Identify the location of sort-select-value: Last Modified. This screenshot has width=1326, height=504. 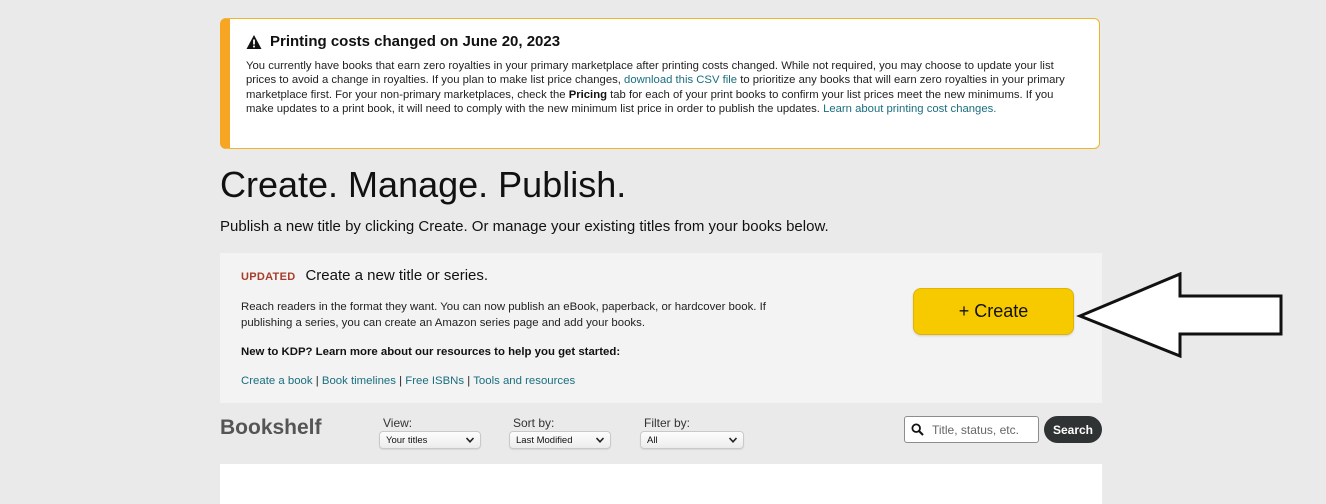
(544, 440).